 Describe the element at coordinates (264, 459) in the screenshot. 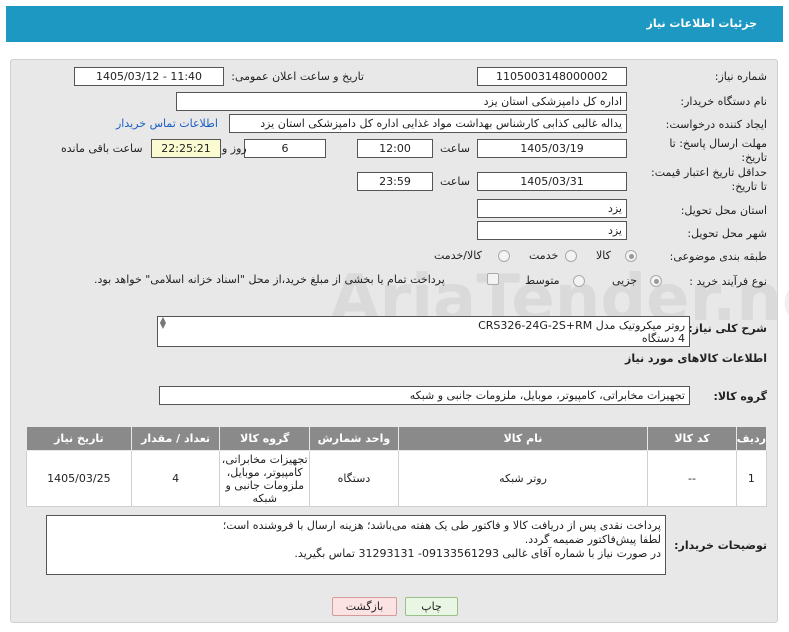

I see `cell-group-line: تجهیزات مخابراتی،` at that location.